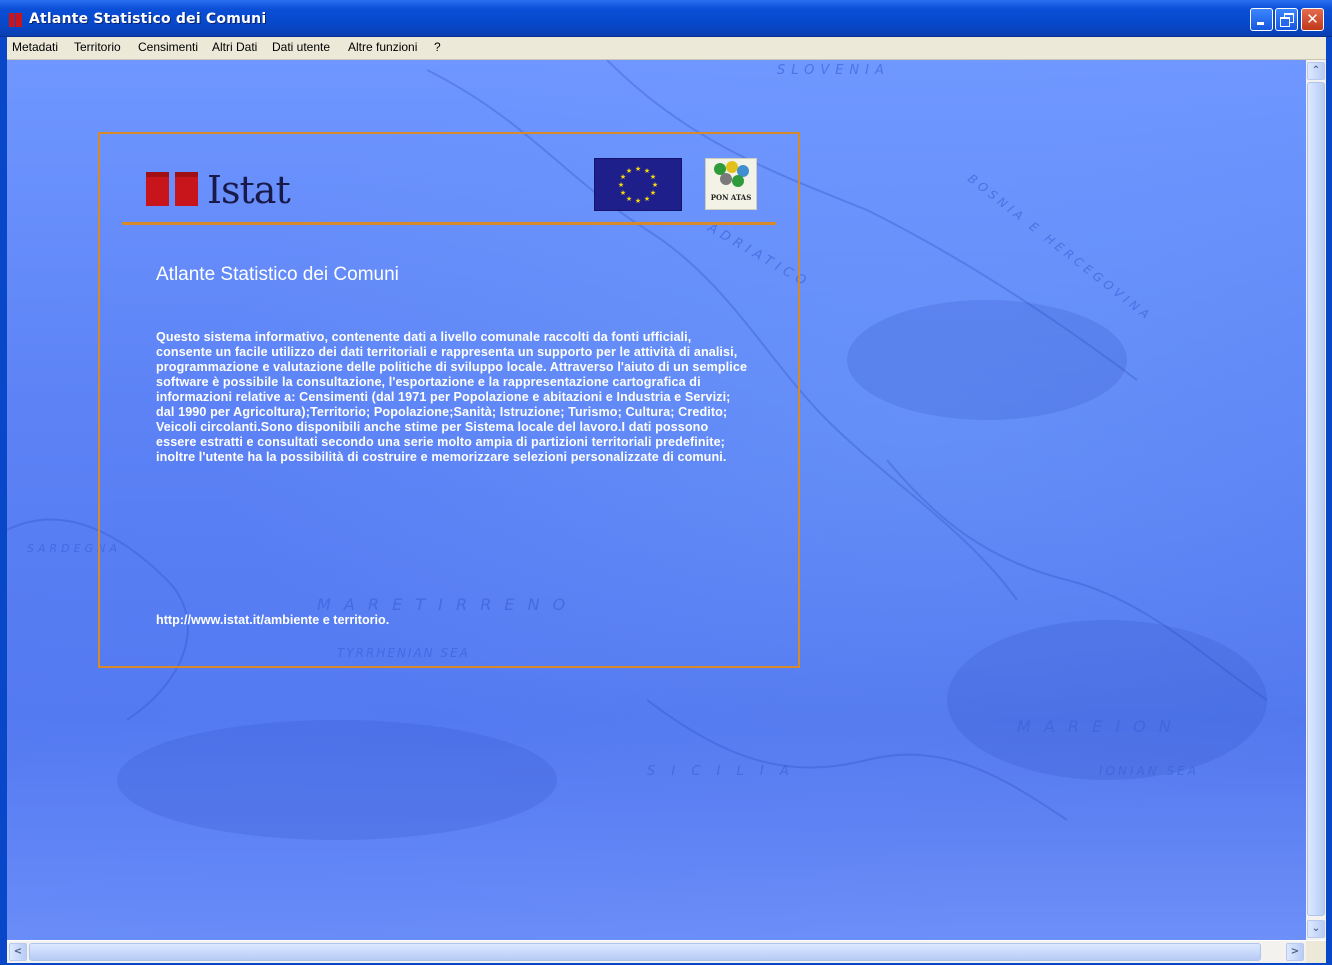  What do you see at coordinates (666, 18) in the screenshot?
I see `title-bar: Atlante Statistico dei Comuni ✕` at bounding box center [666, 18].